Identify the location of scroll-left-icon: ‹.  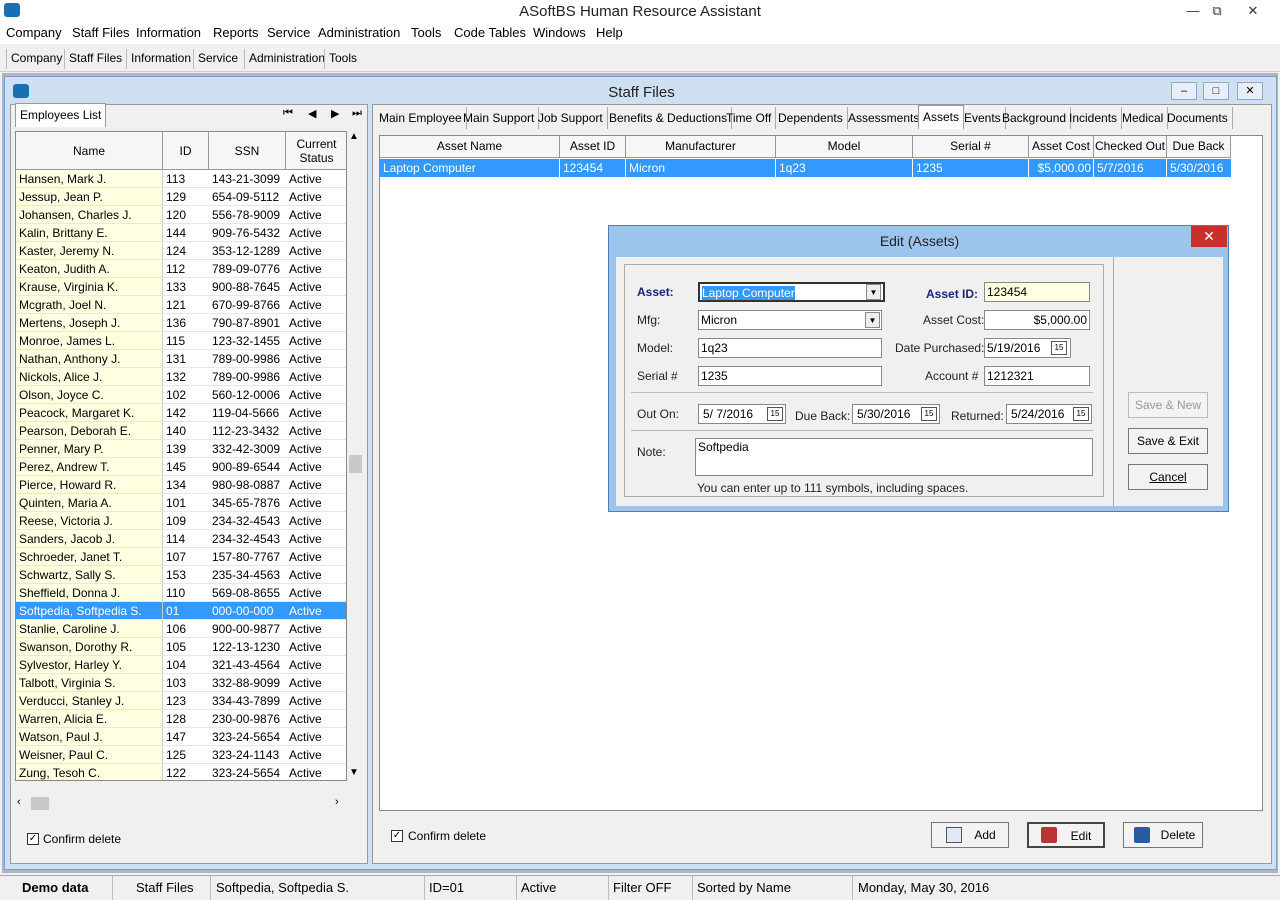
(19, 802).